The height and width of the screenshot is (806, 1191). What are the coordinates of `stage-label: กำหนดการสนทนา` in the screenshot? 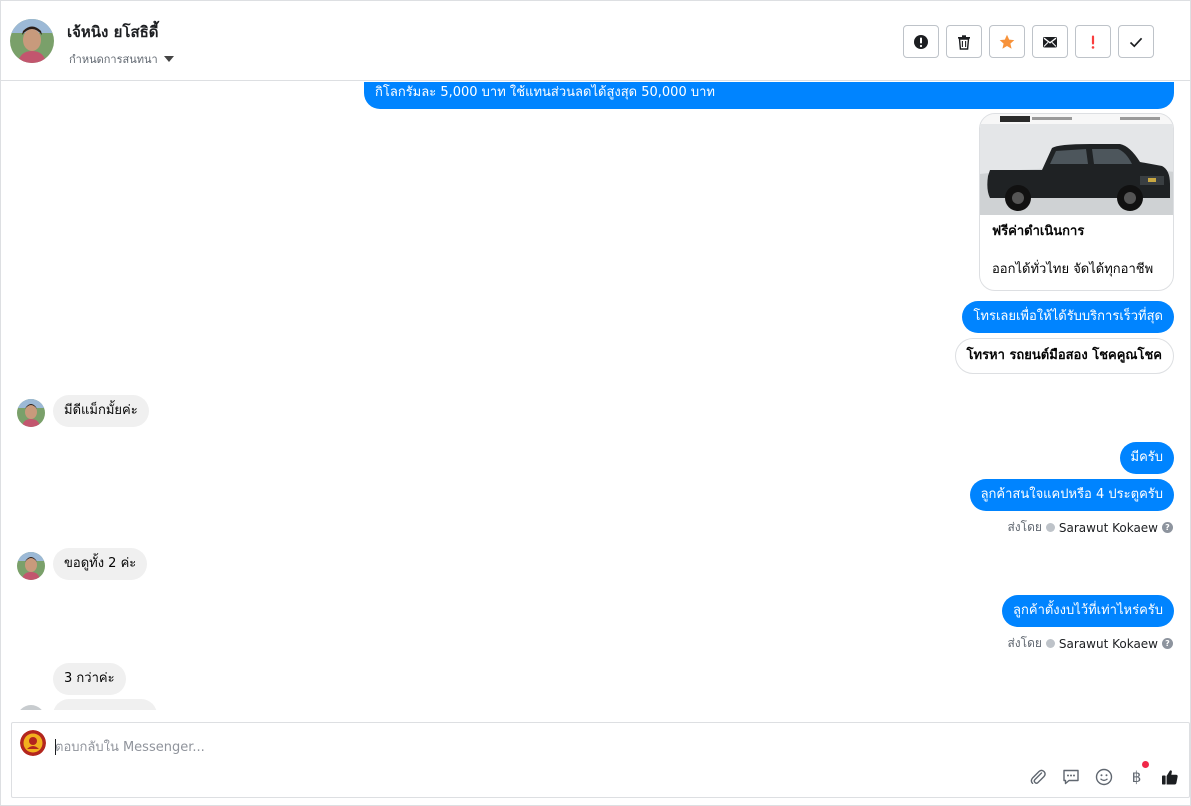 It's located at (113, 59).